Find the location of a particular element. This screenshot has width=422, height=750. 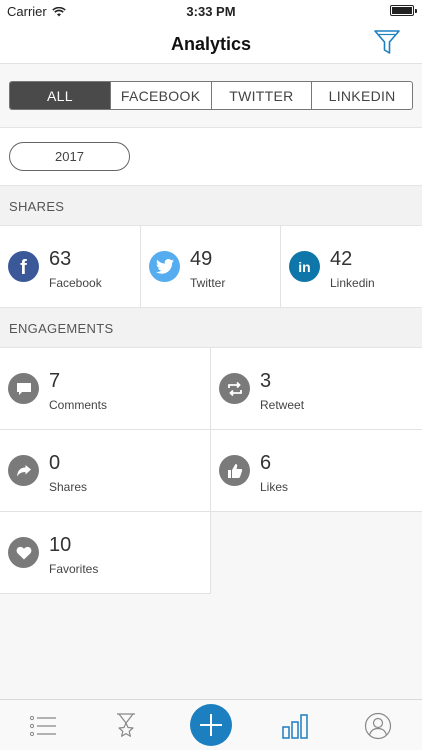

year-selector-button: 2017 is located at coordinates (69, 156).